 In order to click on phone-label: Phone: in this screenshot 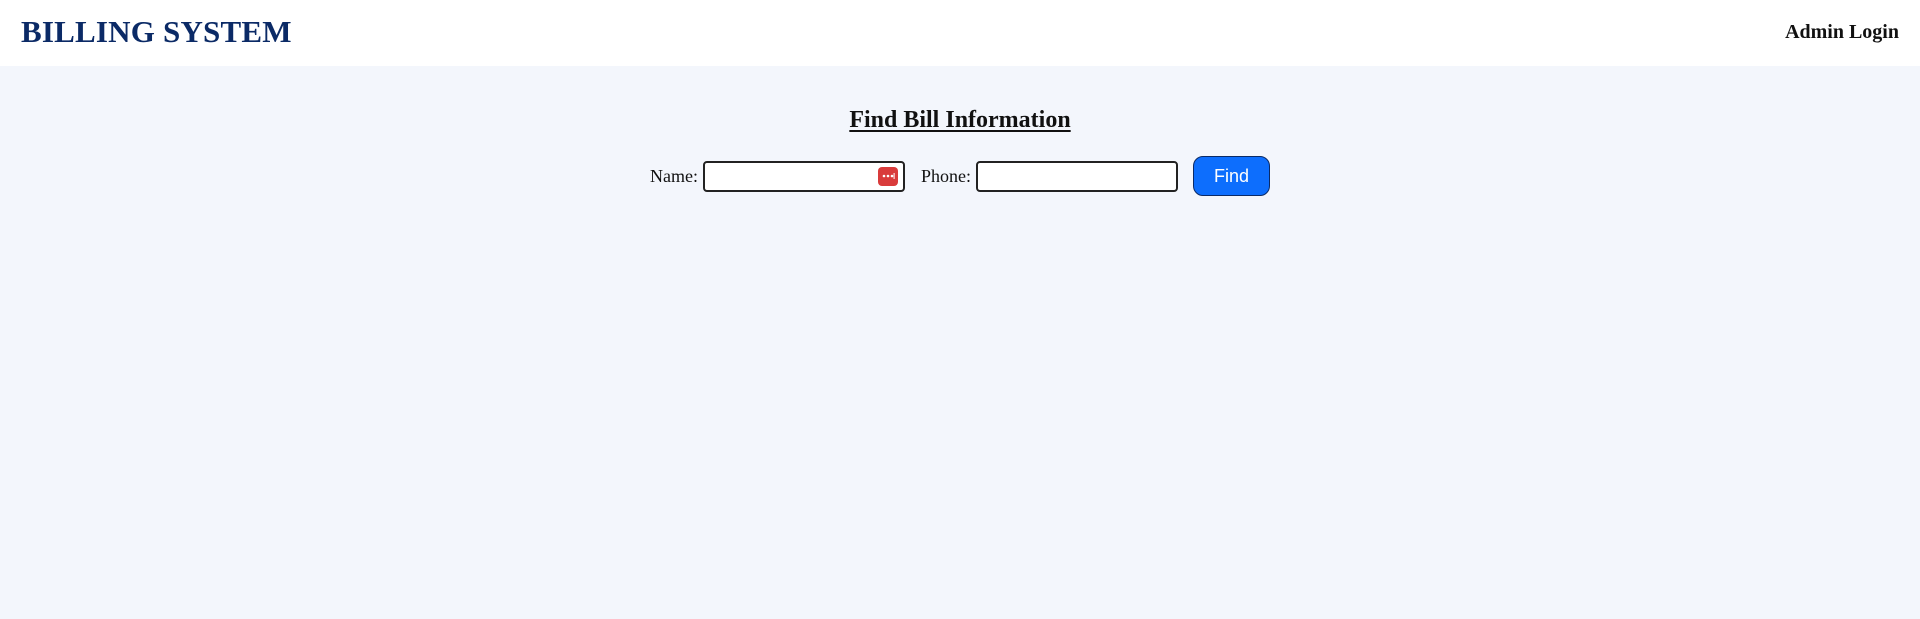, I will do `click(945, 175)`.